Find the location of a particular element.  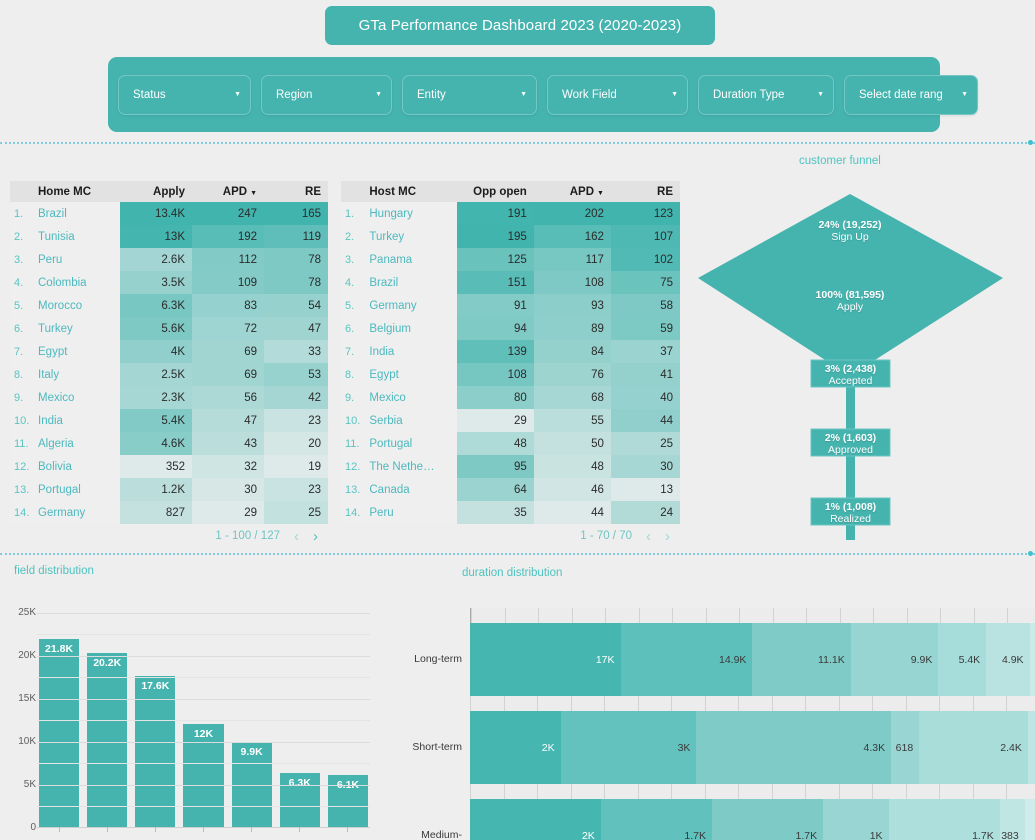

col-home-mc: Home MC is located at coordinates (78, 191).